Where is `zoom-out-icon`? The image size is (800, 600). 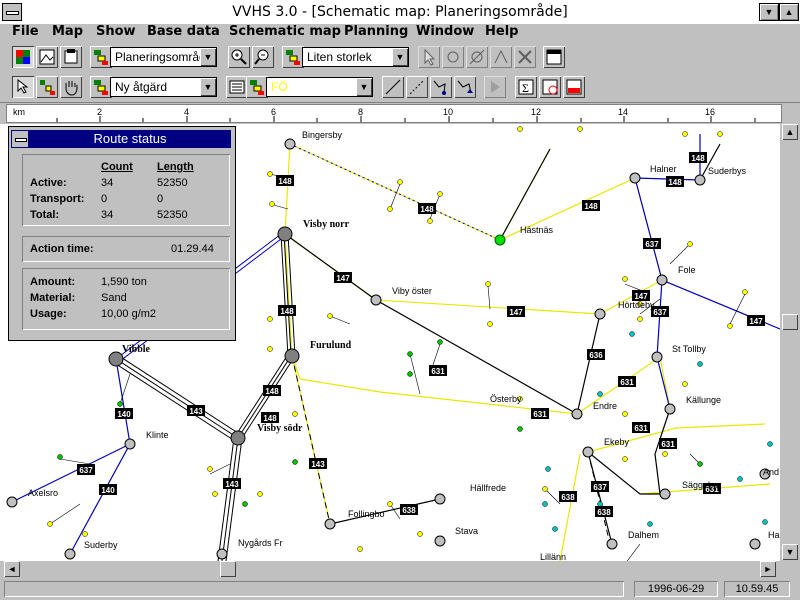 zoom-out-icon is located at coordinates (263, 57).